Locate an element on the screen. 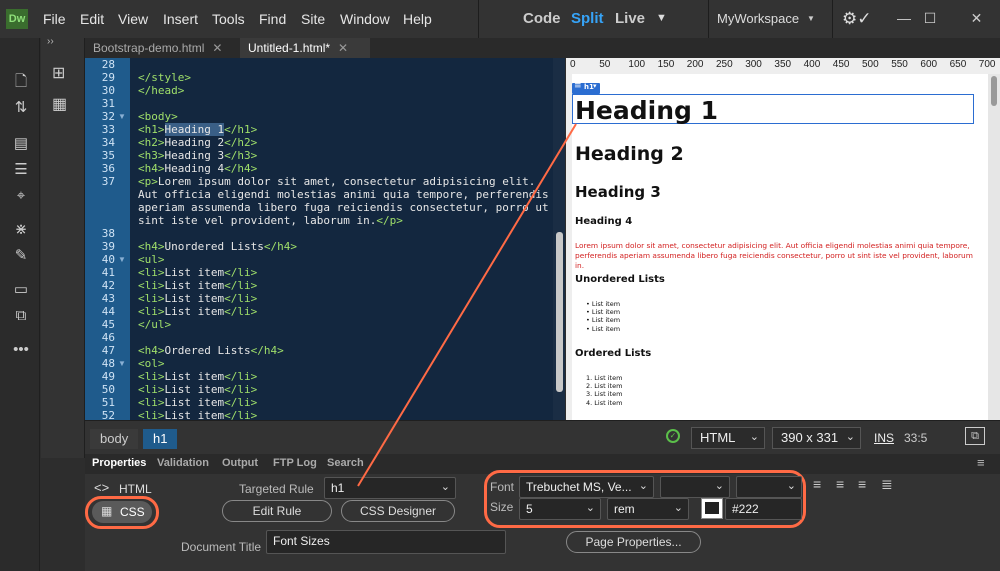 This screenshot has width=1000, height=571. code-scrollbar-thumb is located at coordinates (559, 312).